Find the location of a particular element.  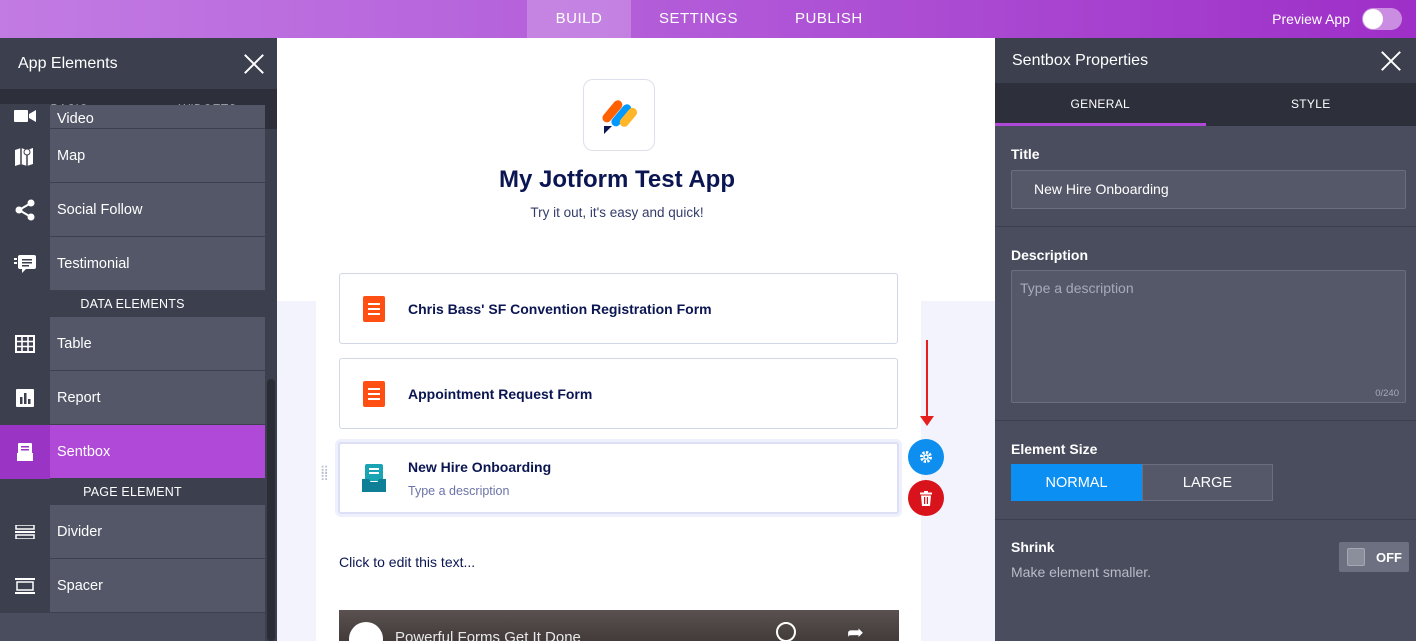

preview-app-label: Preview App is located at coordinates (1311, 19).